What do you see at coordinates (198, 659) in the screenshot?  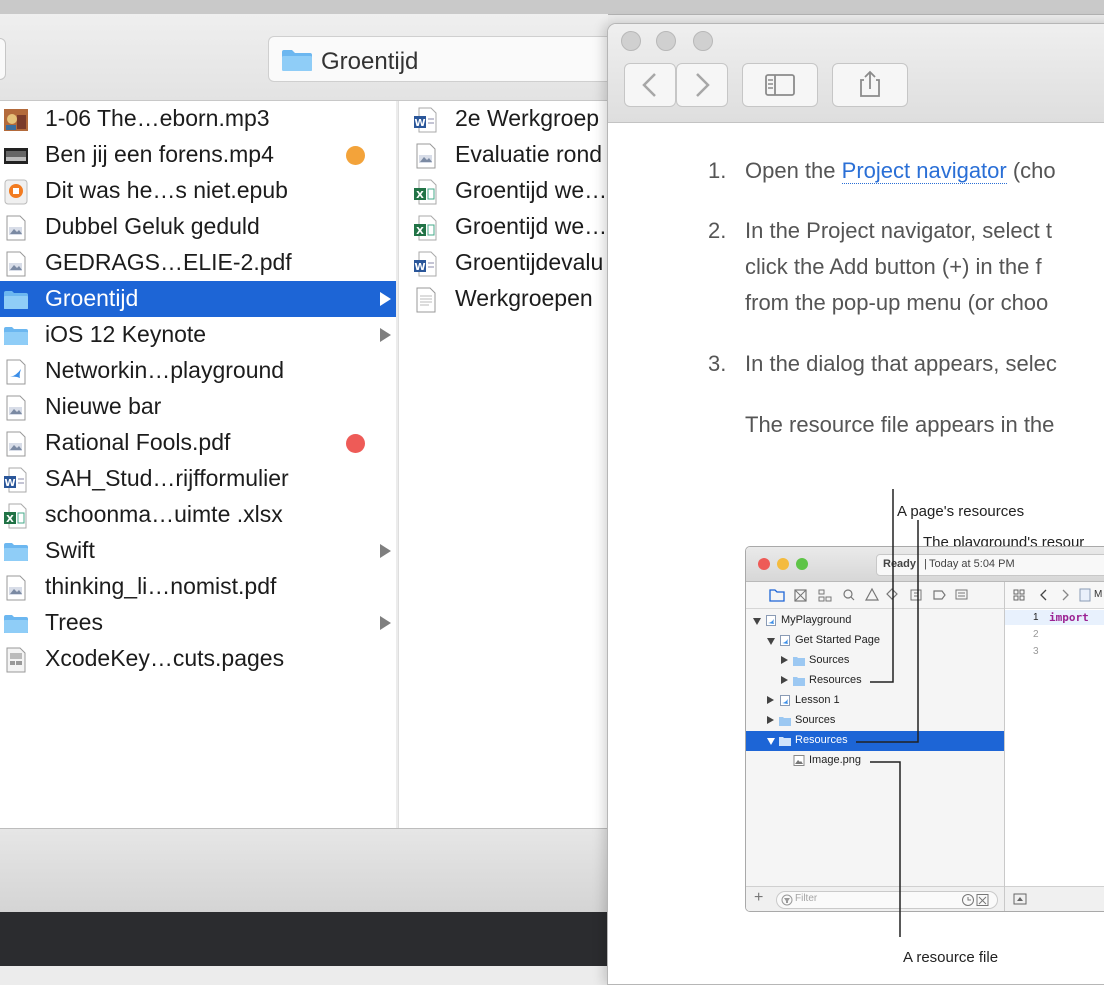 I see `file-list-item: XcodeKey…cuts.pages` at bounding box center [198, 659].